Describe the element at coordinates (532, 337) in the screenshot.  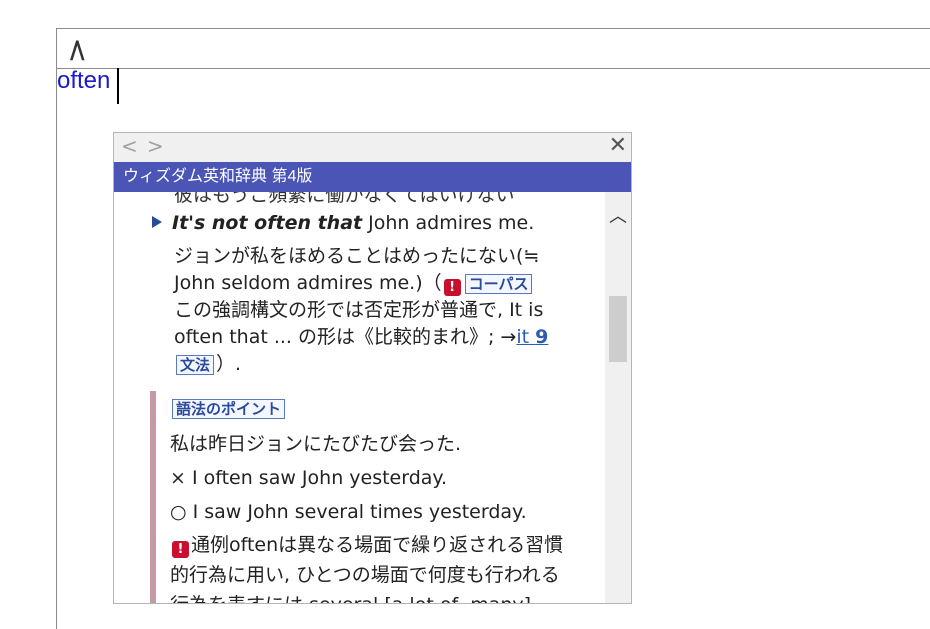
I see `cross-reference-link: it 9` at that location.